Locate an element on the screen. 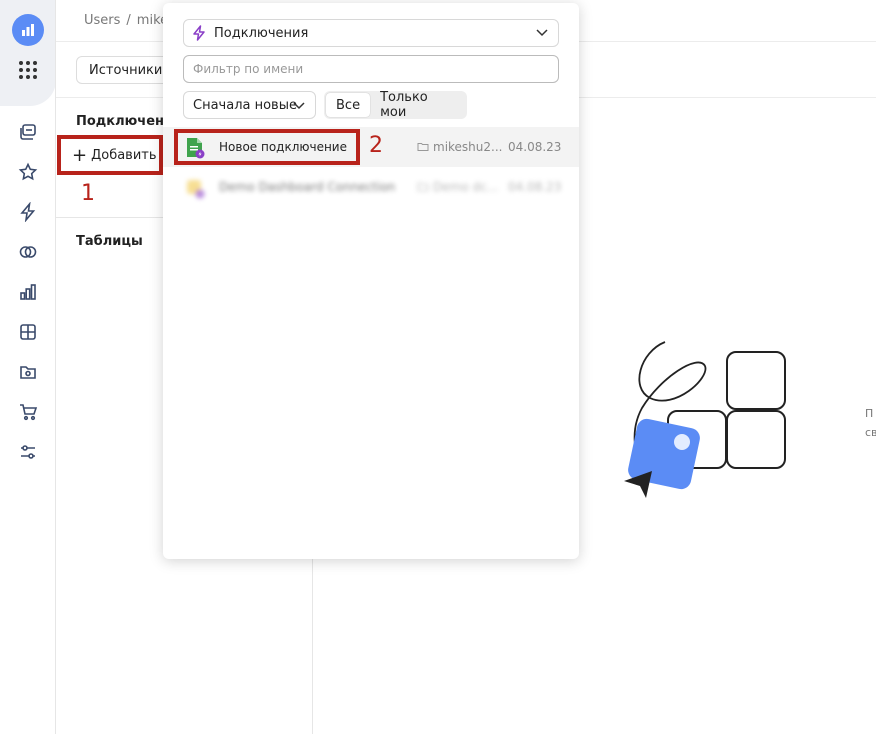 The height and width of the screenshot is (734, 876). left-rail is located at coordinates (28, 367).